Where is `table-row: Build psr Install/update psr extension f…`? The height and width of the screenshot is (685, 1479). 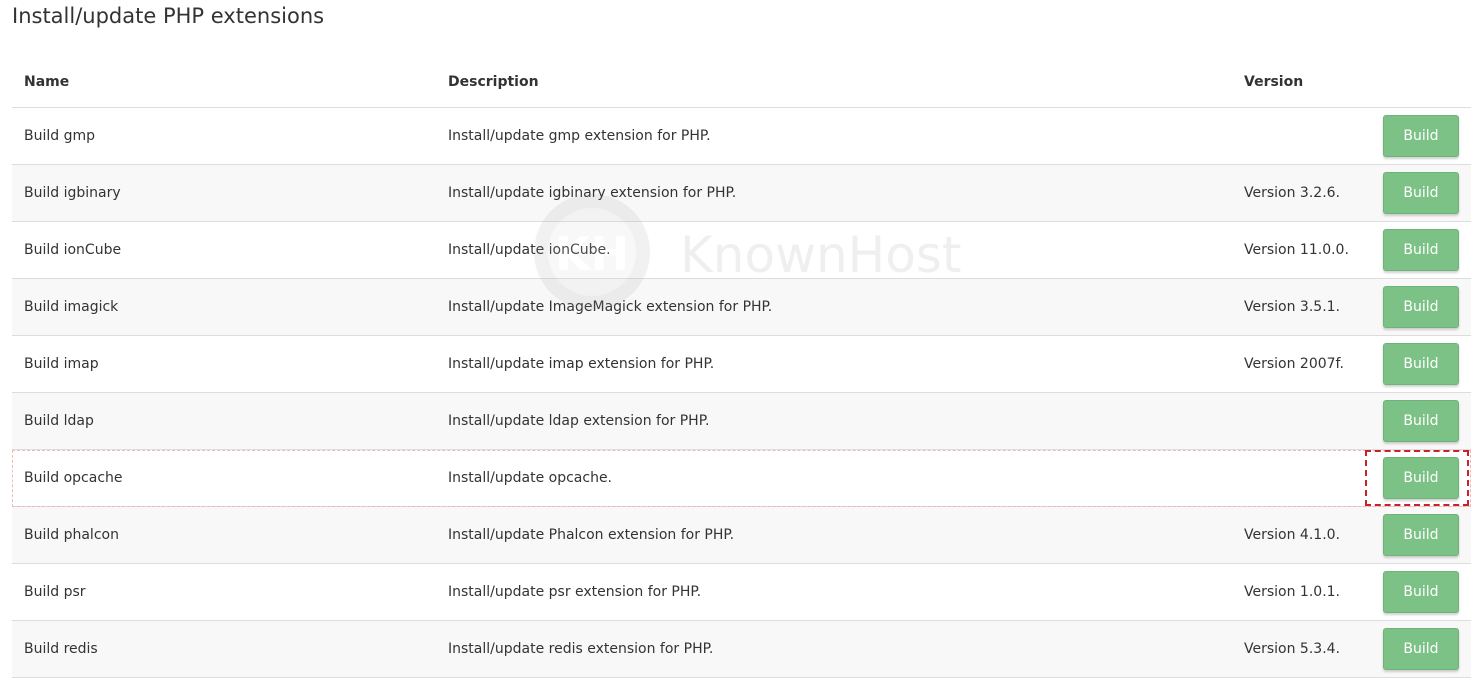 table-row: Build psr Install/update psr extension f… is located at coordinates (741, 592).